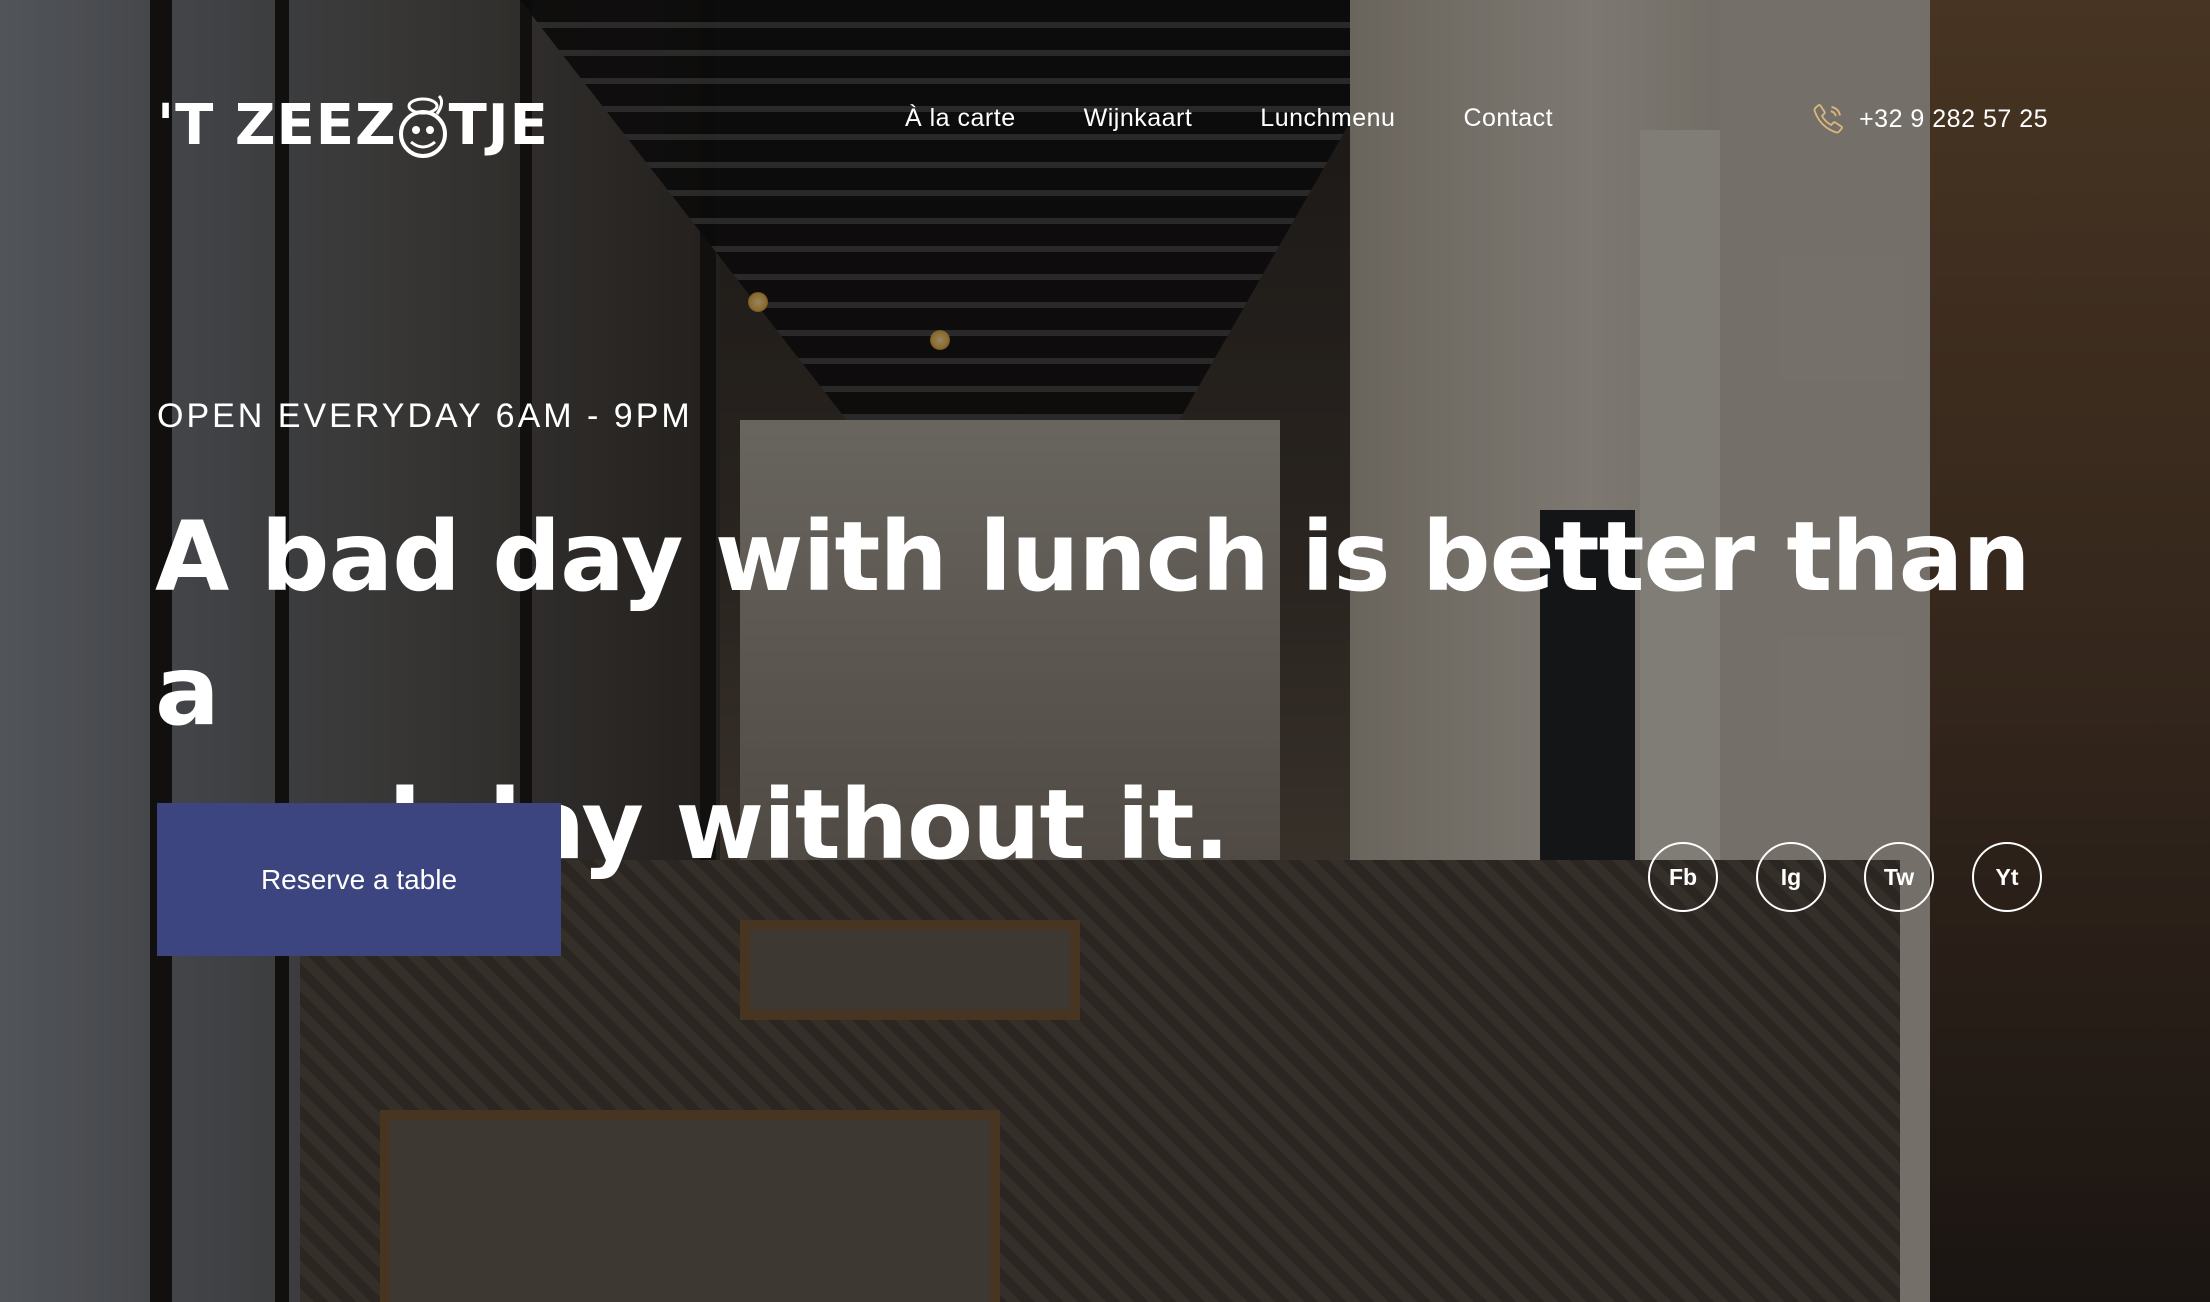 This screenshot has height=1302, width=2210. Describe the element at coordinates (1508, 118) in the screenshot. I see `nav-link-contact: Contact` at that location.